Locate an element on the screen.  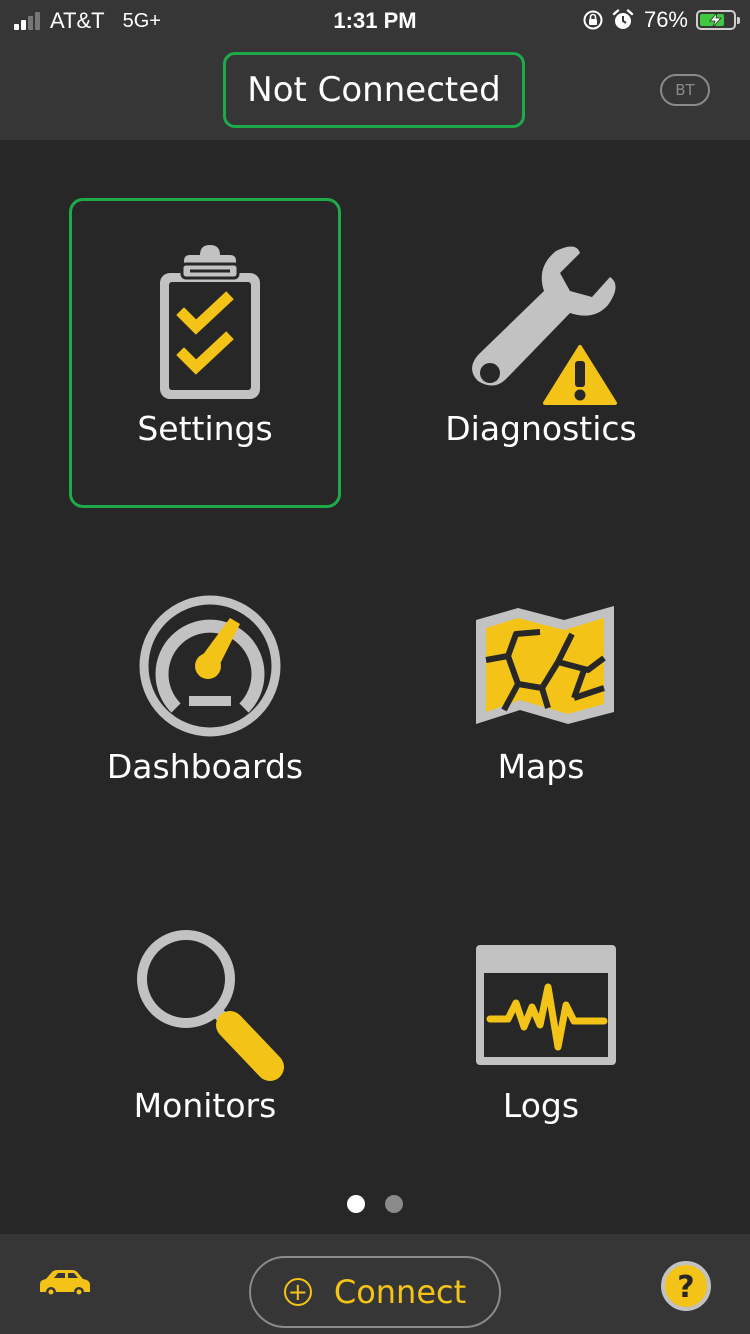
connect-button: + Connect is located at coordinates (375, 1292).